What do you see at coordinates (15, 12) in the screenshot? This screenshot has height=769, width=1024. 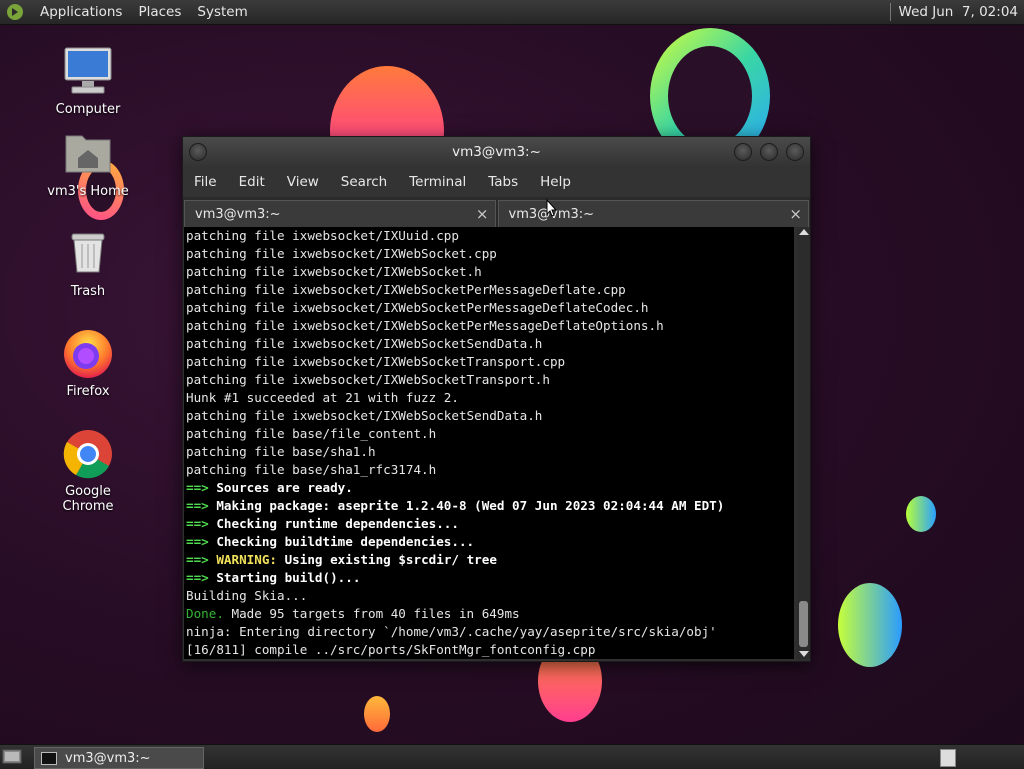 I see `mate-logo-icon` at bounding box center [15, 12].